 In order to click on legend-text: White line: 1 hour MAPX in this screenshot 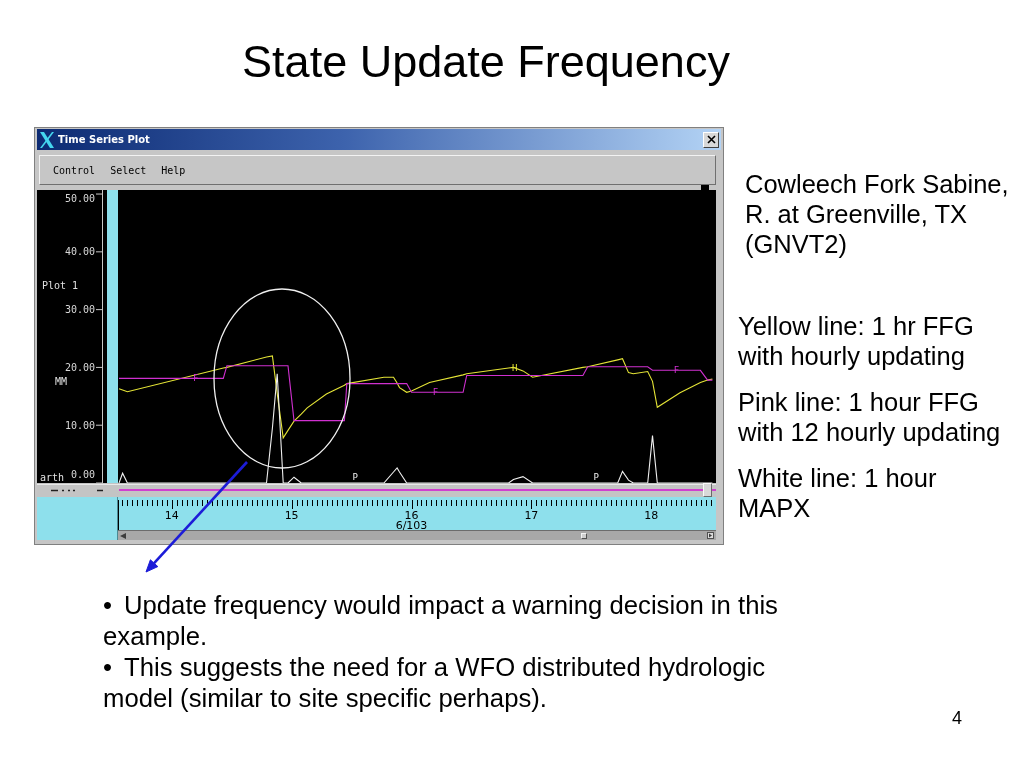, I will do `click(837, 493)`.